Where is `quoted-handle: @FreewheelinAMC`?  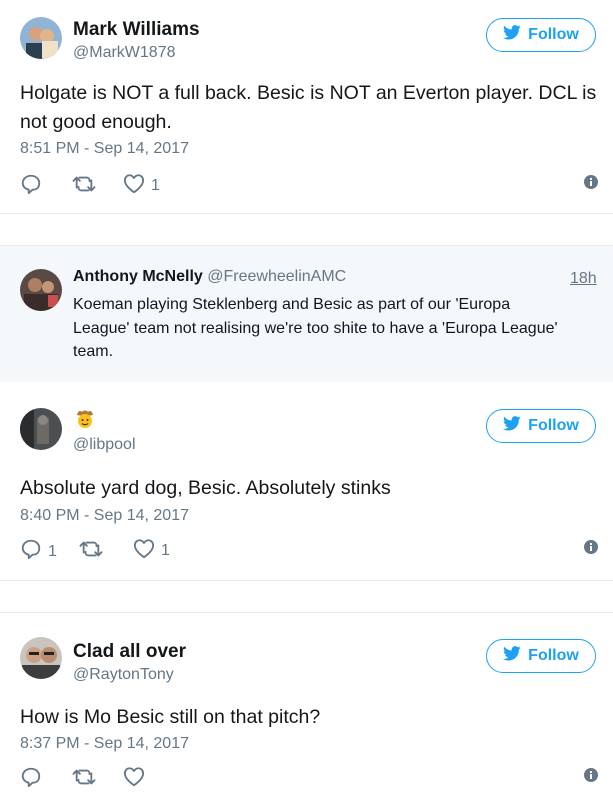 quoted-handle: @FreewheelinAMC is located at coordinates (276, 276).